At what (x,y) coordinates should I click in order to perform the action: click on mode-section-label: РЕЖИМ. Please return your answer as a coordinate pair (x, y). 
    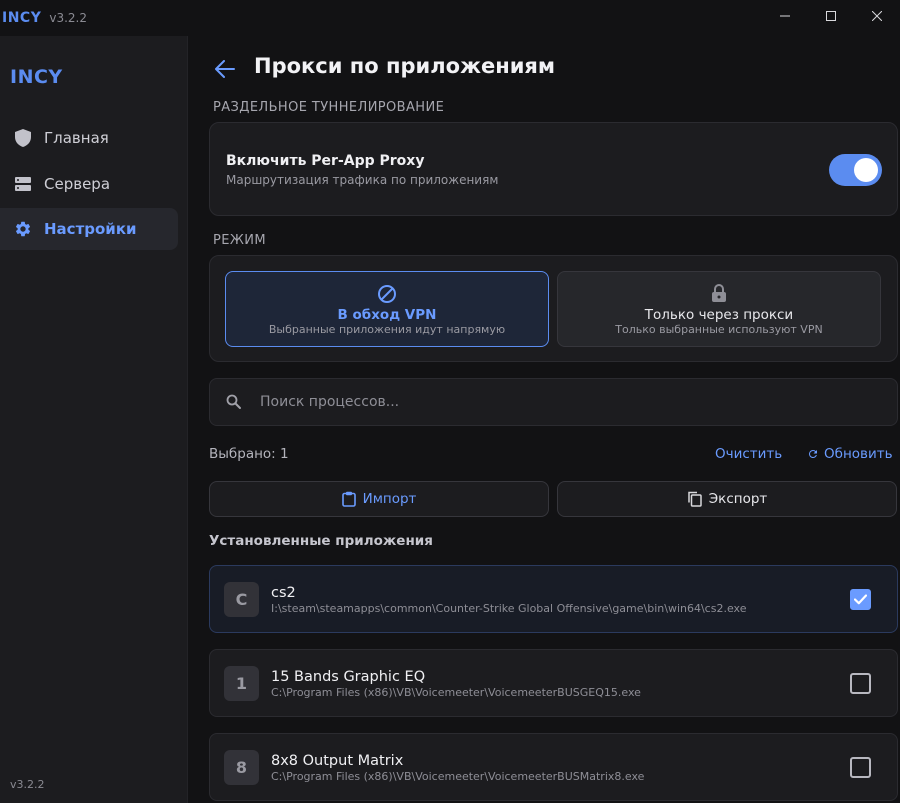
    Looking at the image, I should click on (239, 240).